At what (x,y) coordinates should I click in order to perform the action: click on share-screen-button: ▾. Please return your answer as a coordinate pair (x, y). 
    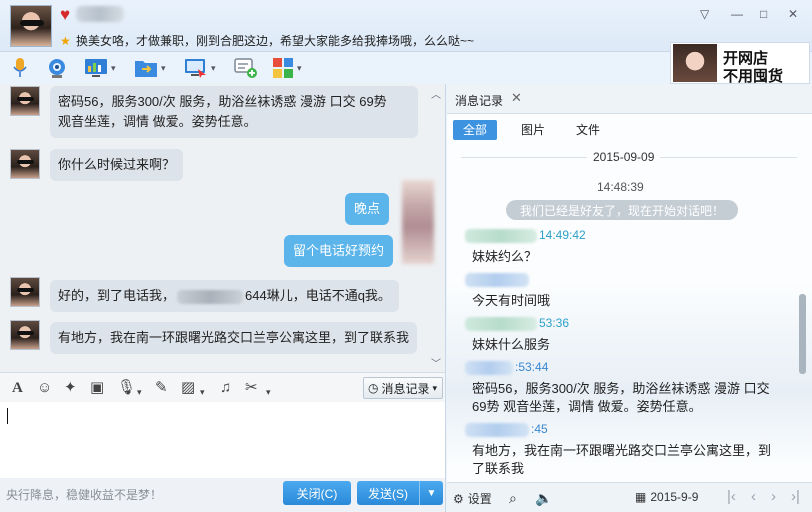
    Looking at the image, I should click on (200, 68).